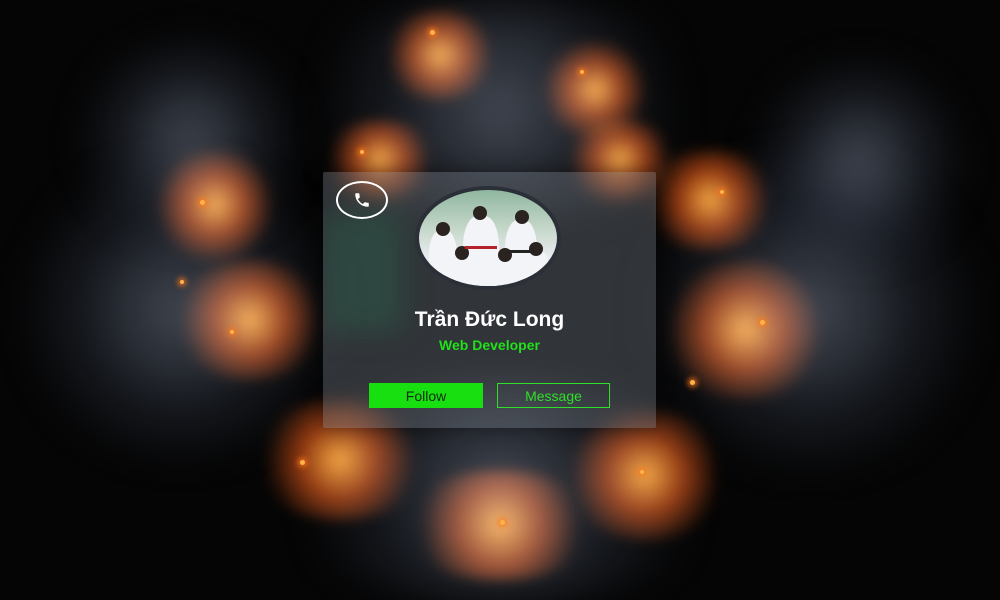 This screenshot has width=1000, height=600. Describe the element at coordinates (489, 319) in the screenshot. I see `profile-name: Trần Đức Long` at that location.